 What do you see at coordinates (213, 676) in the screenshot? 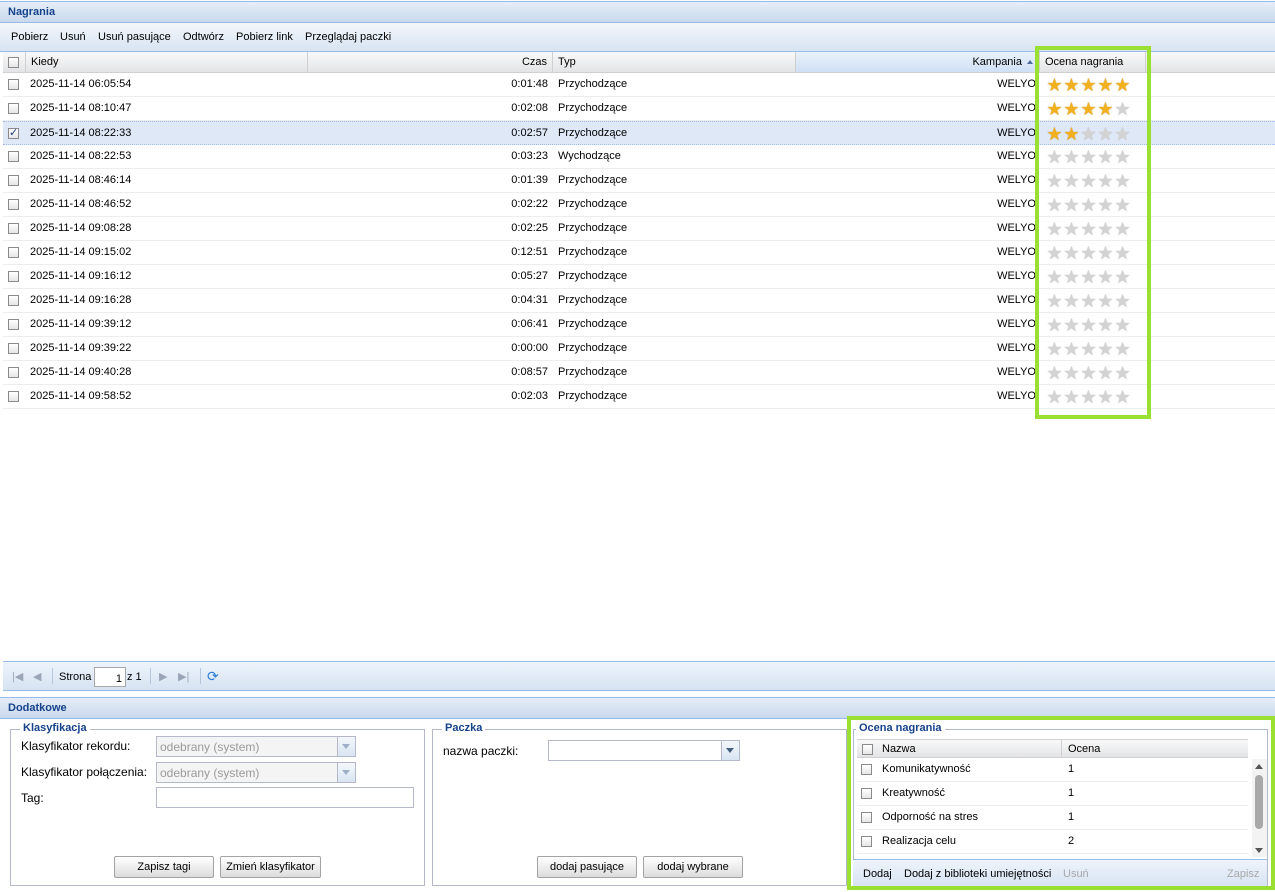
I see `refresh-icon: ⟳` at bounding box center [213, 676].